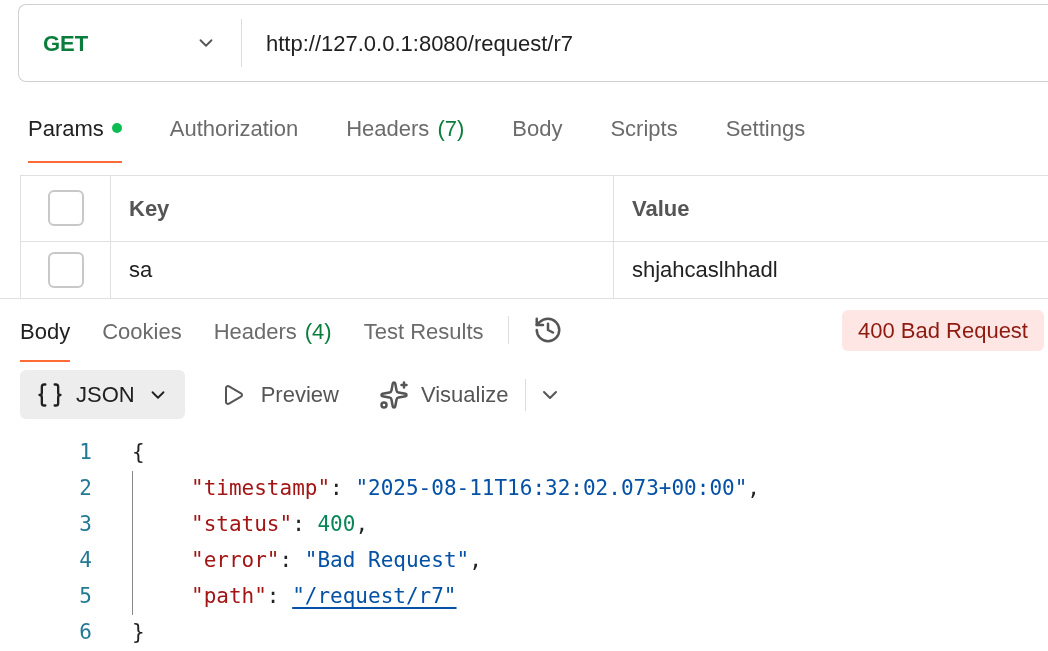  I want to click on code-line: {, so click(138, 453).